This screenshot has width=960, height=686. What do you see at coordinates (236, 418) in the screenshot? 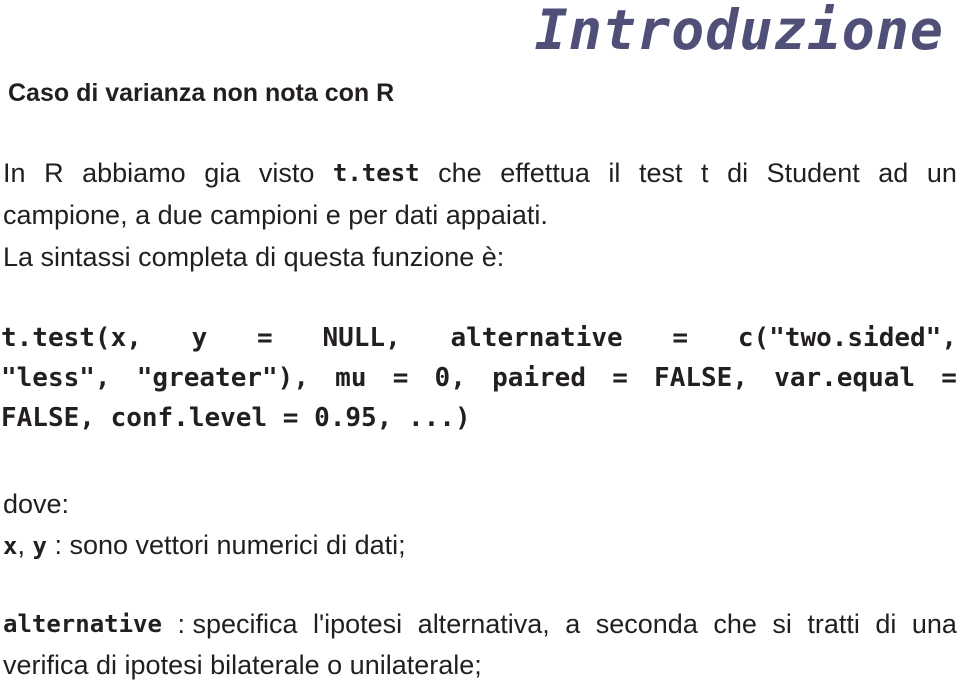
I see `code-line-3: FALSE, conf.level = 0.95, ...)` at bounding box center [236, 418].